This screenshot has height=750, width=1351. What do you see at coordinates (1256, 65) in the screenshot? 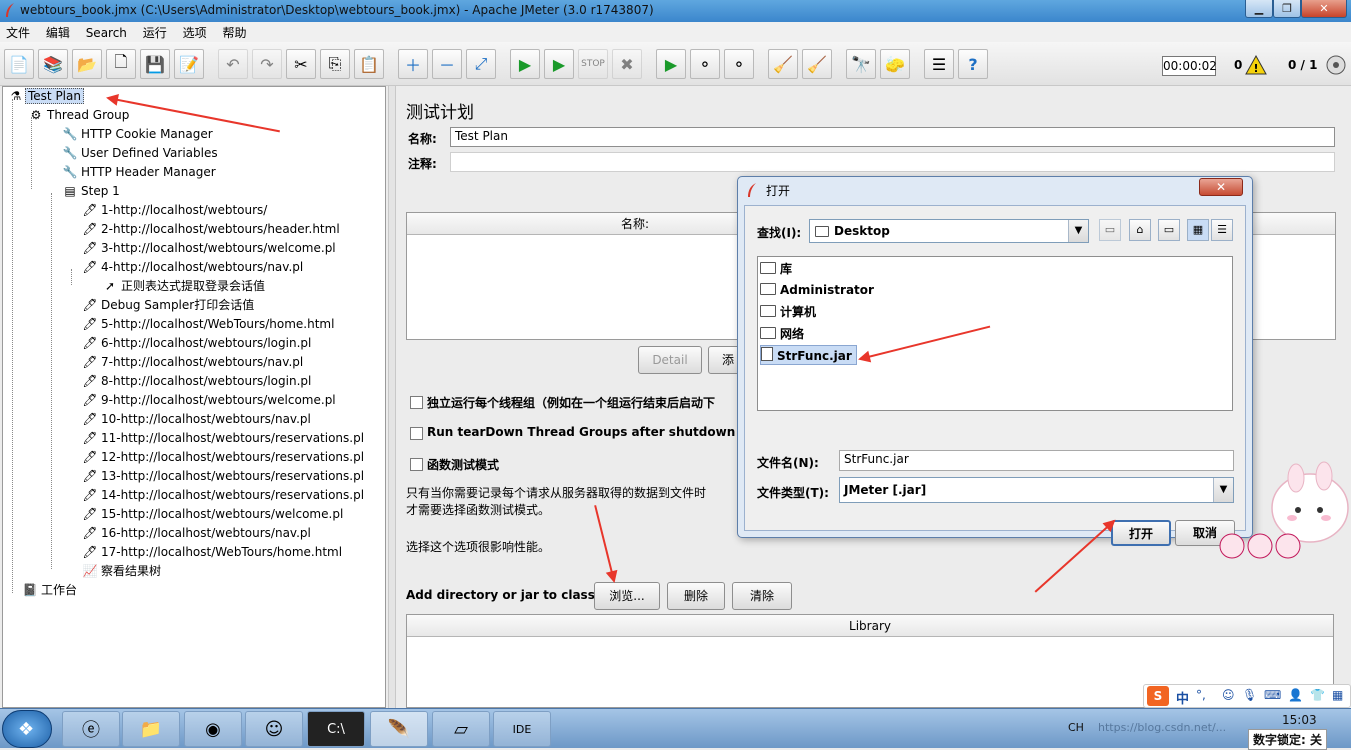
I see `warning-icon: !` at bounding box center [1256, 65].